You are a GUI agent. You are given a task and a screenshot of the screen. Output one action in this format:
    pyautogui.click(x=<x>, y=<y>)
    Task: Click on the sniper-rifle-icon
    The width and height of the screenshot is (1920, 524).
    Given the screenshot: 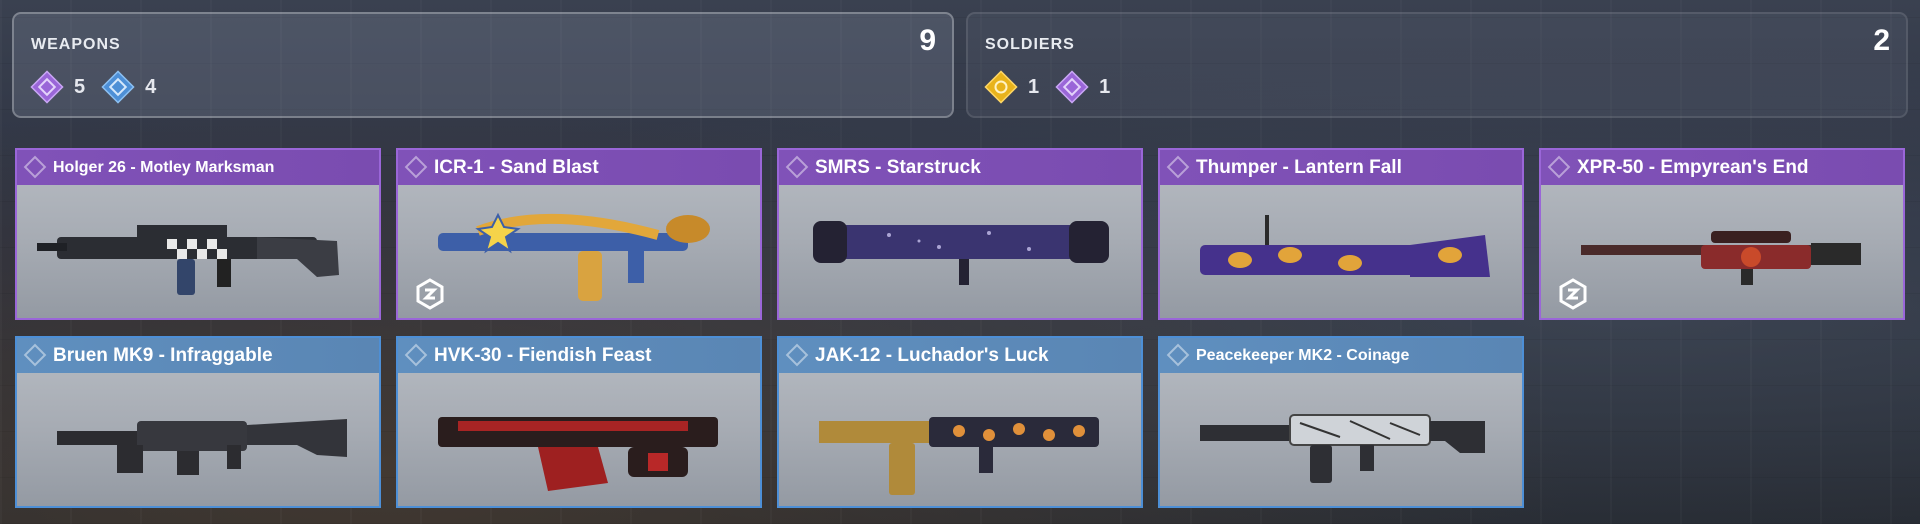 What is the action you would take?
    pyautogui.click(x=1722, y=251)
    